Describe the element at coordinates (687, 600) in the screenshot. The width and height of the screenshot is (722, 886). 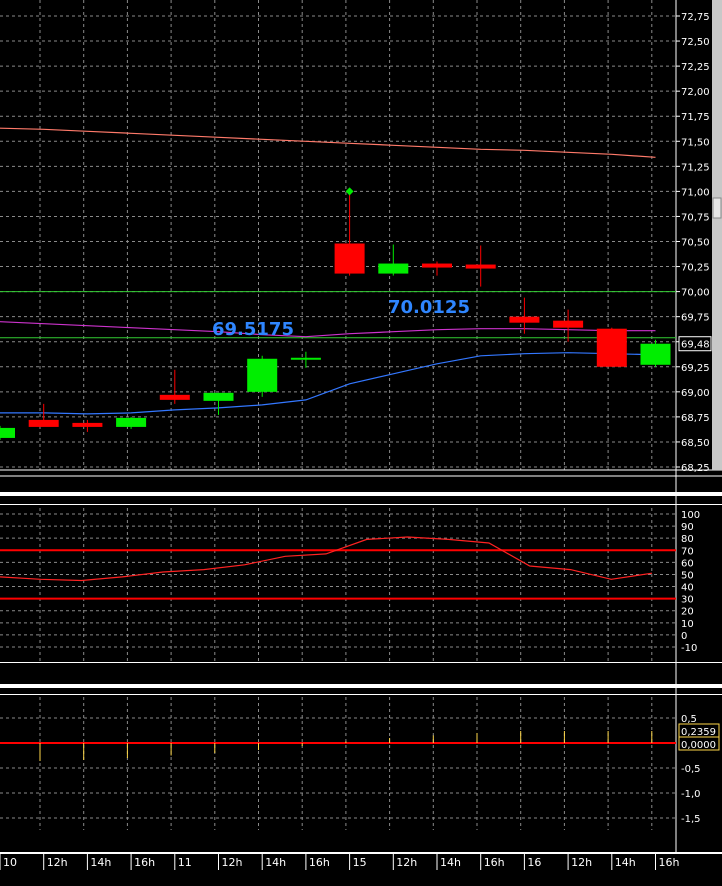
I see `rsi-tick-label: 30` at that location.